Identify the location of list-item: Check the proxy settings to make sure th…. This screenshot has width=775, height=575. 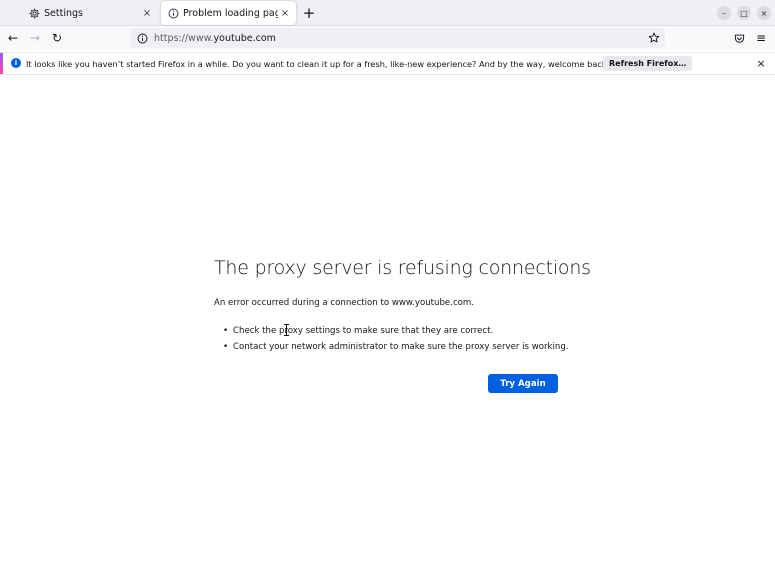
(396, 334).